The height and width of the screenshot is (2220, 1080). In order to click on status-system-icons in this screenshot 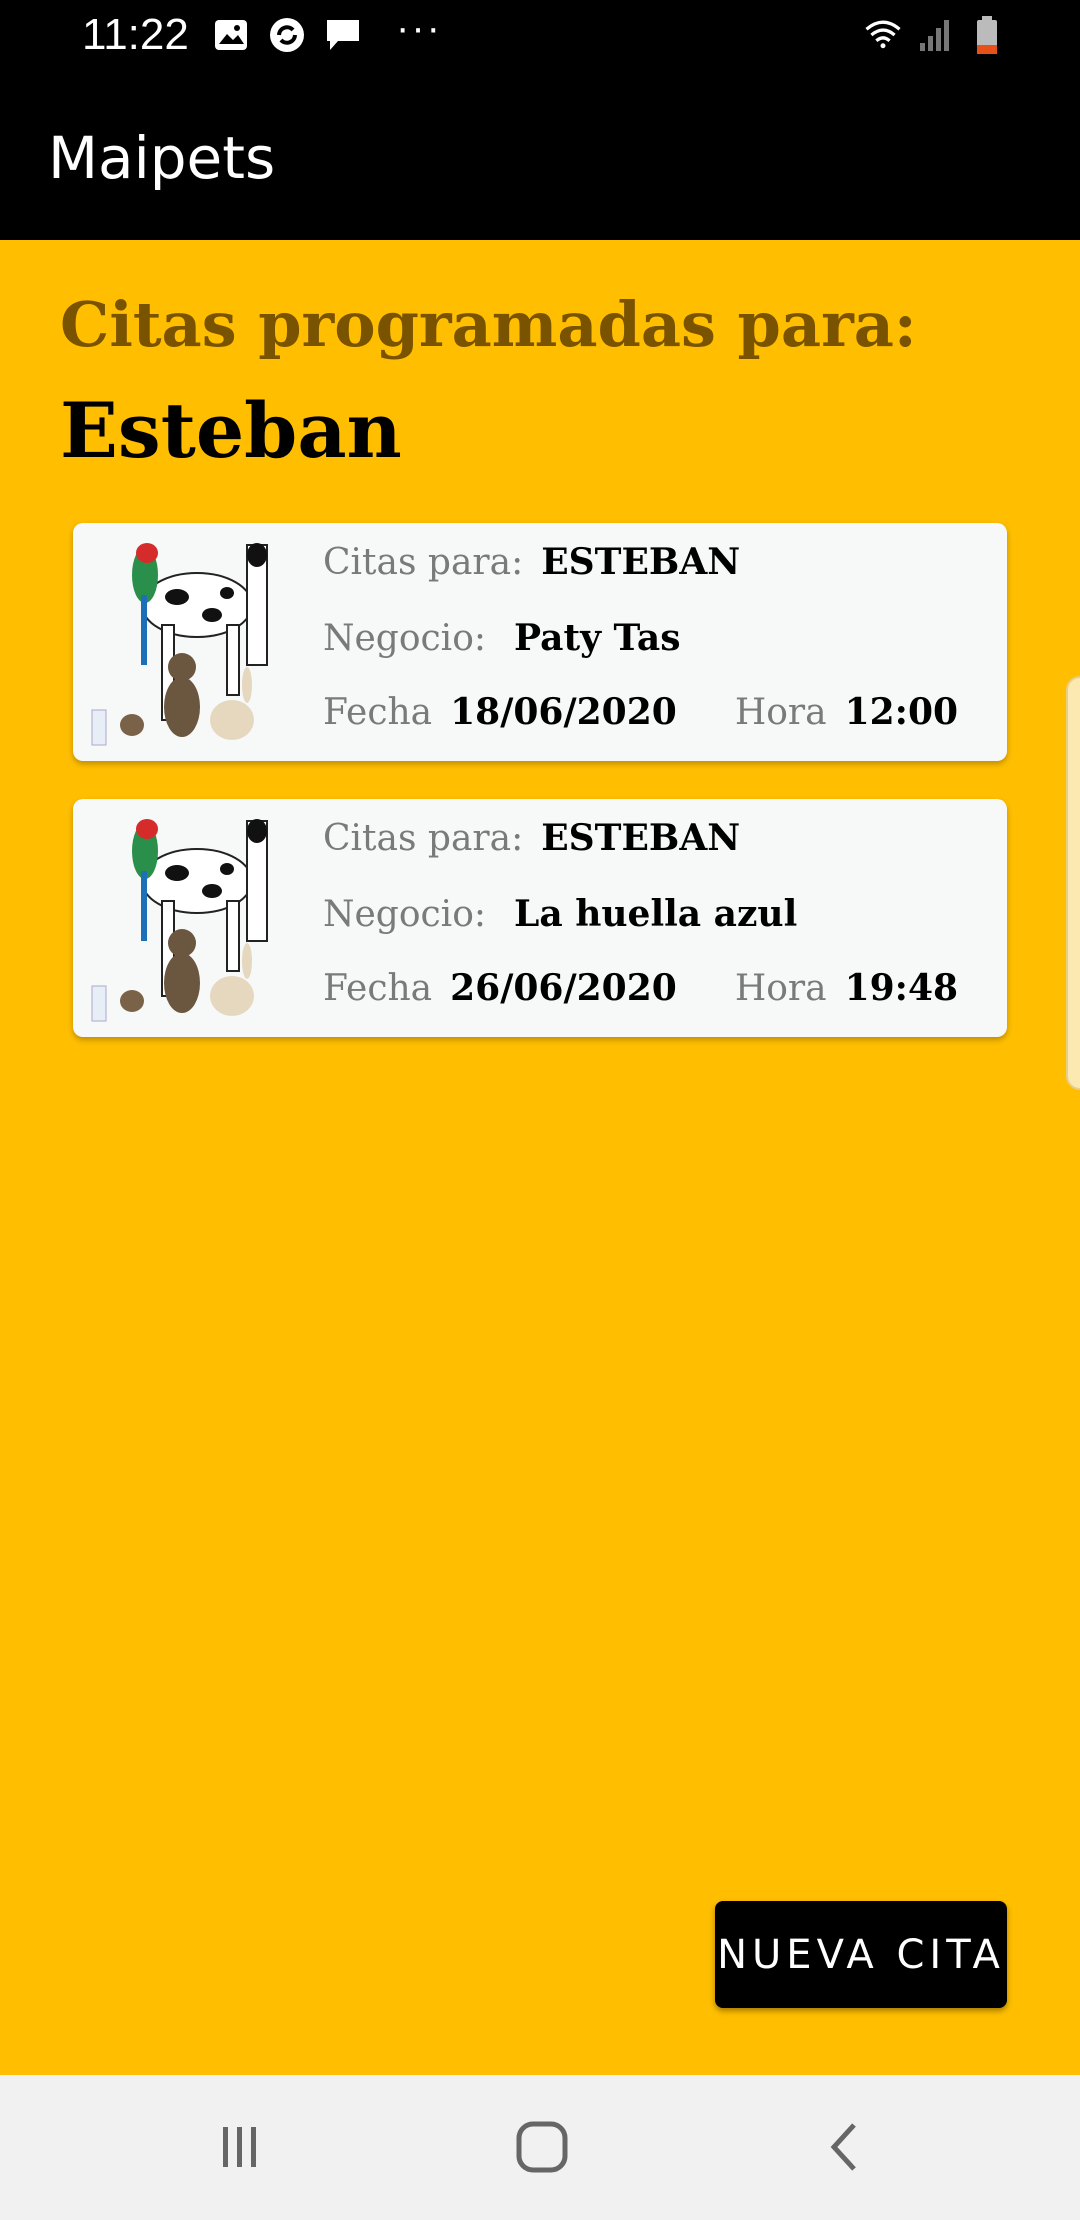, I will do `click(935, 35)`.